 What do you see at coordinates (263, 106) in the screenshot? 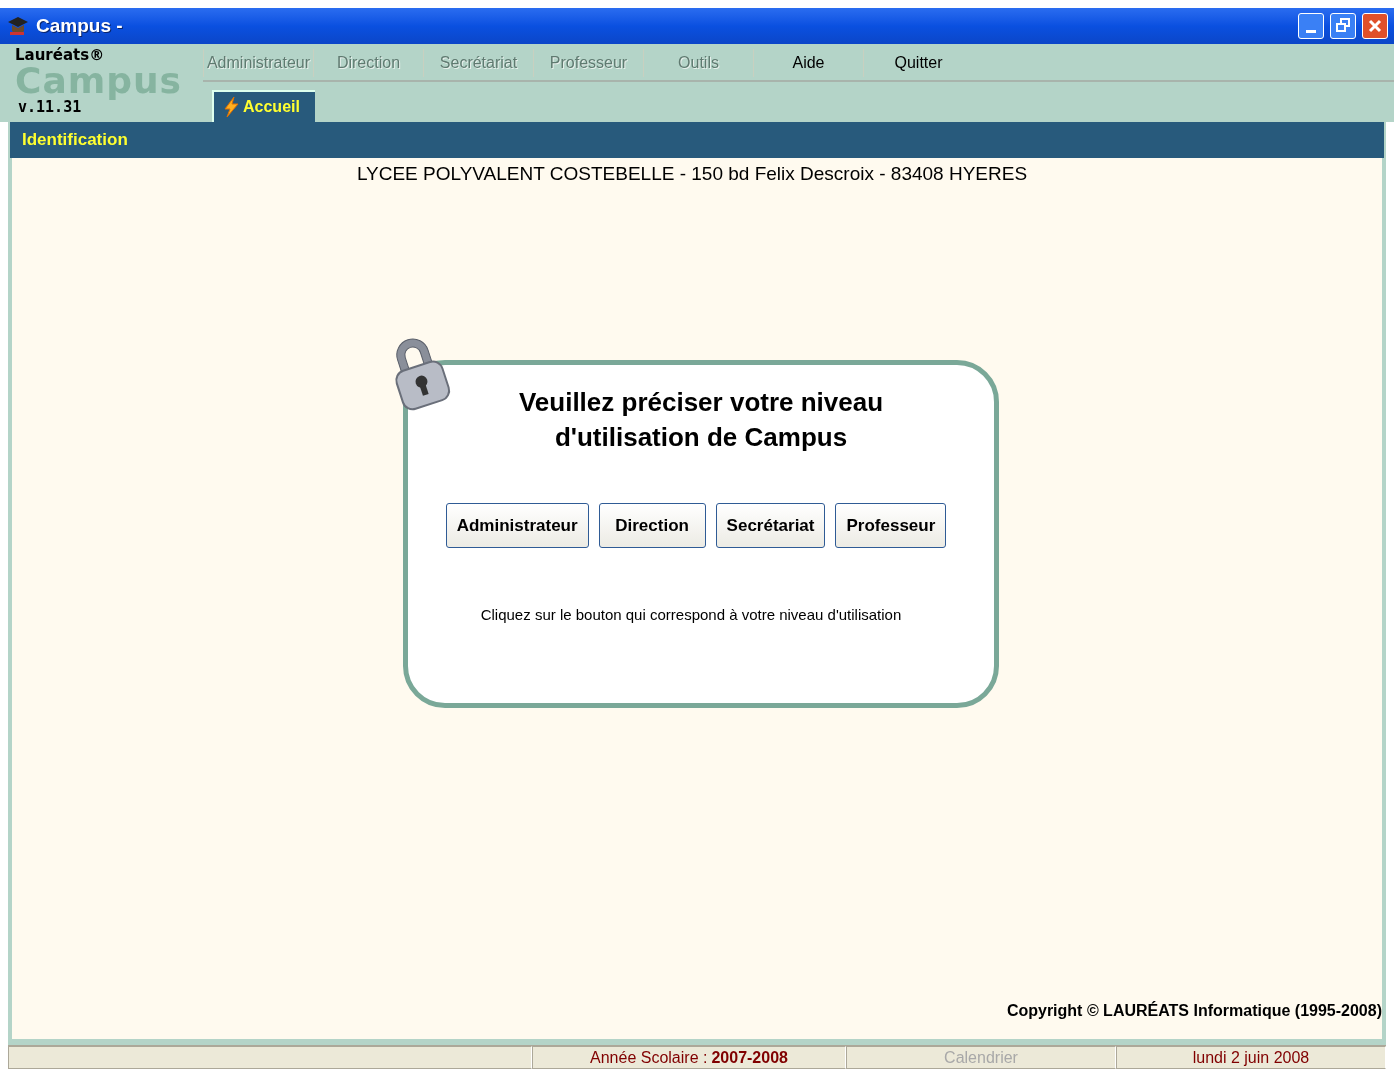
I see `tab: Accueil` at bounding box center [263, 106].